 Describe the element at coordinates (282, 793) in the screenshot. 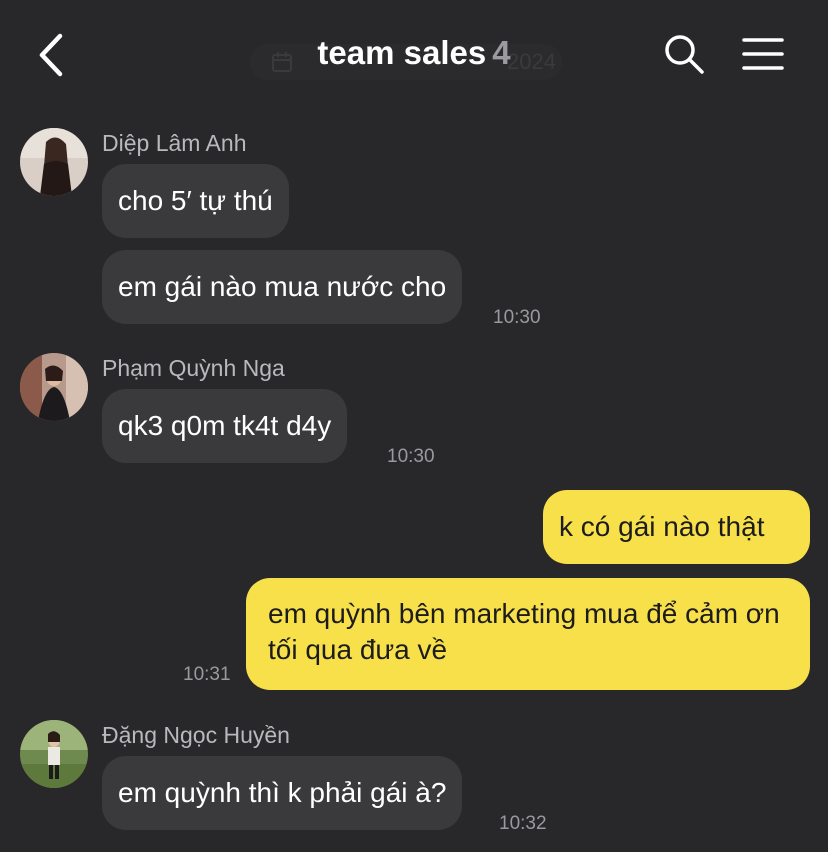

I see `message-bubble: em quỳnh thì k phải gái à?` at that location.